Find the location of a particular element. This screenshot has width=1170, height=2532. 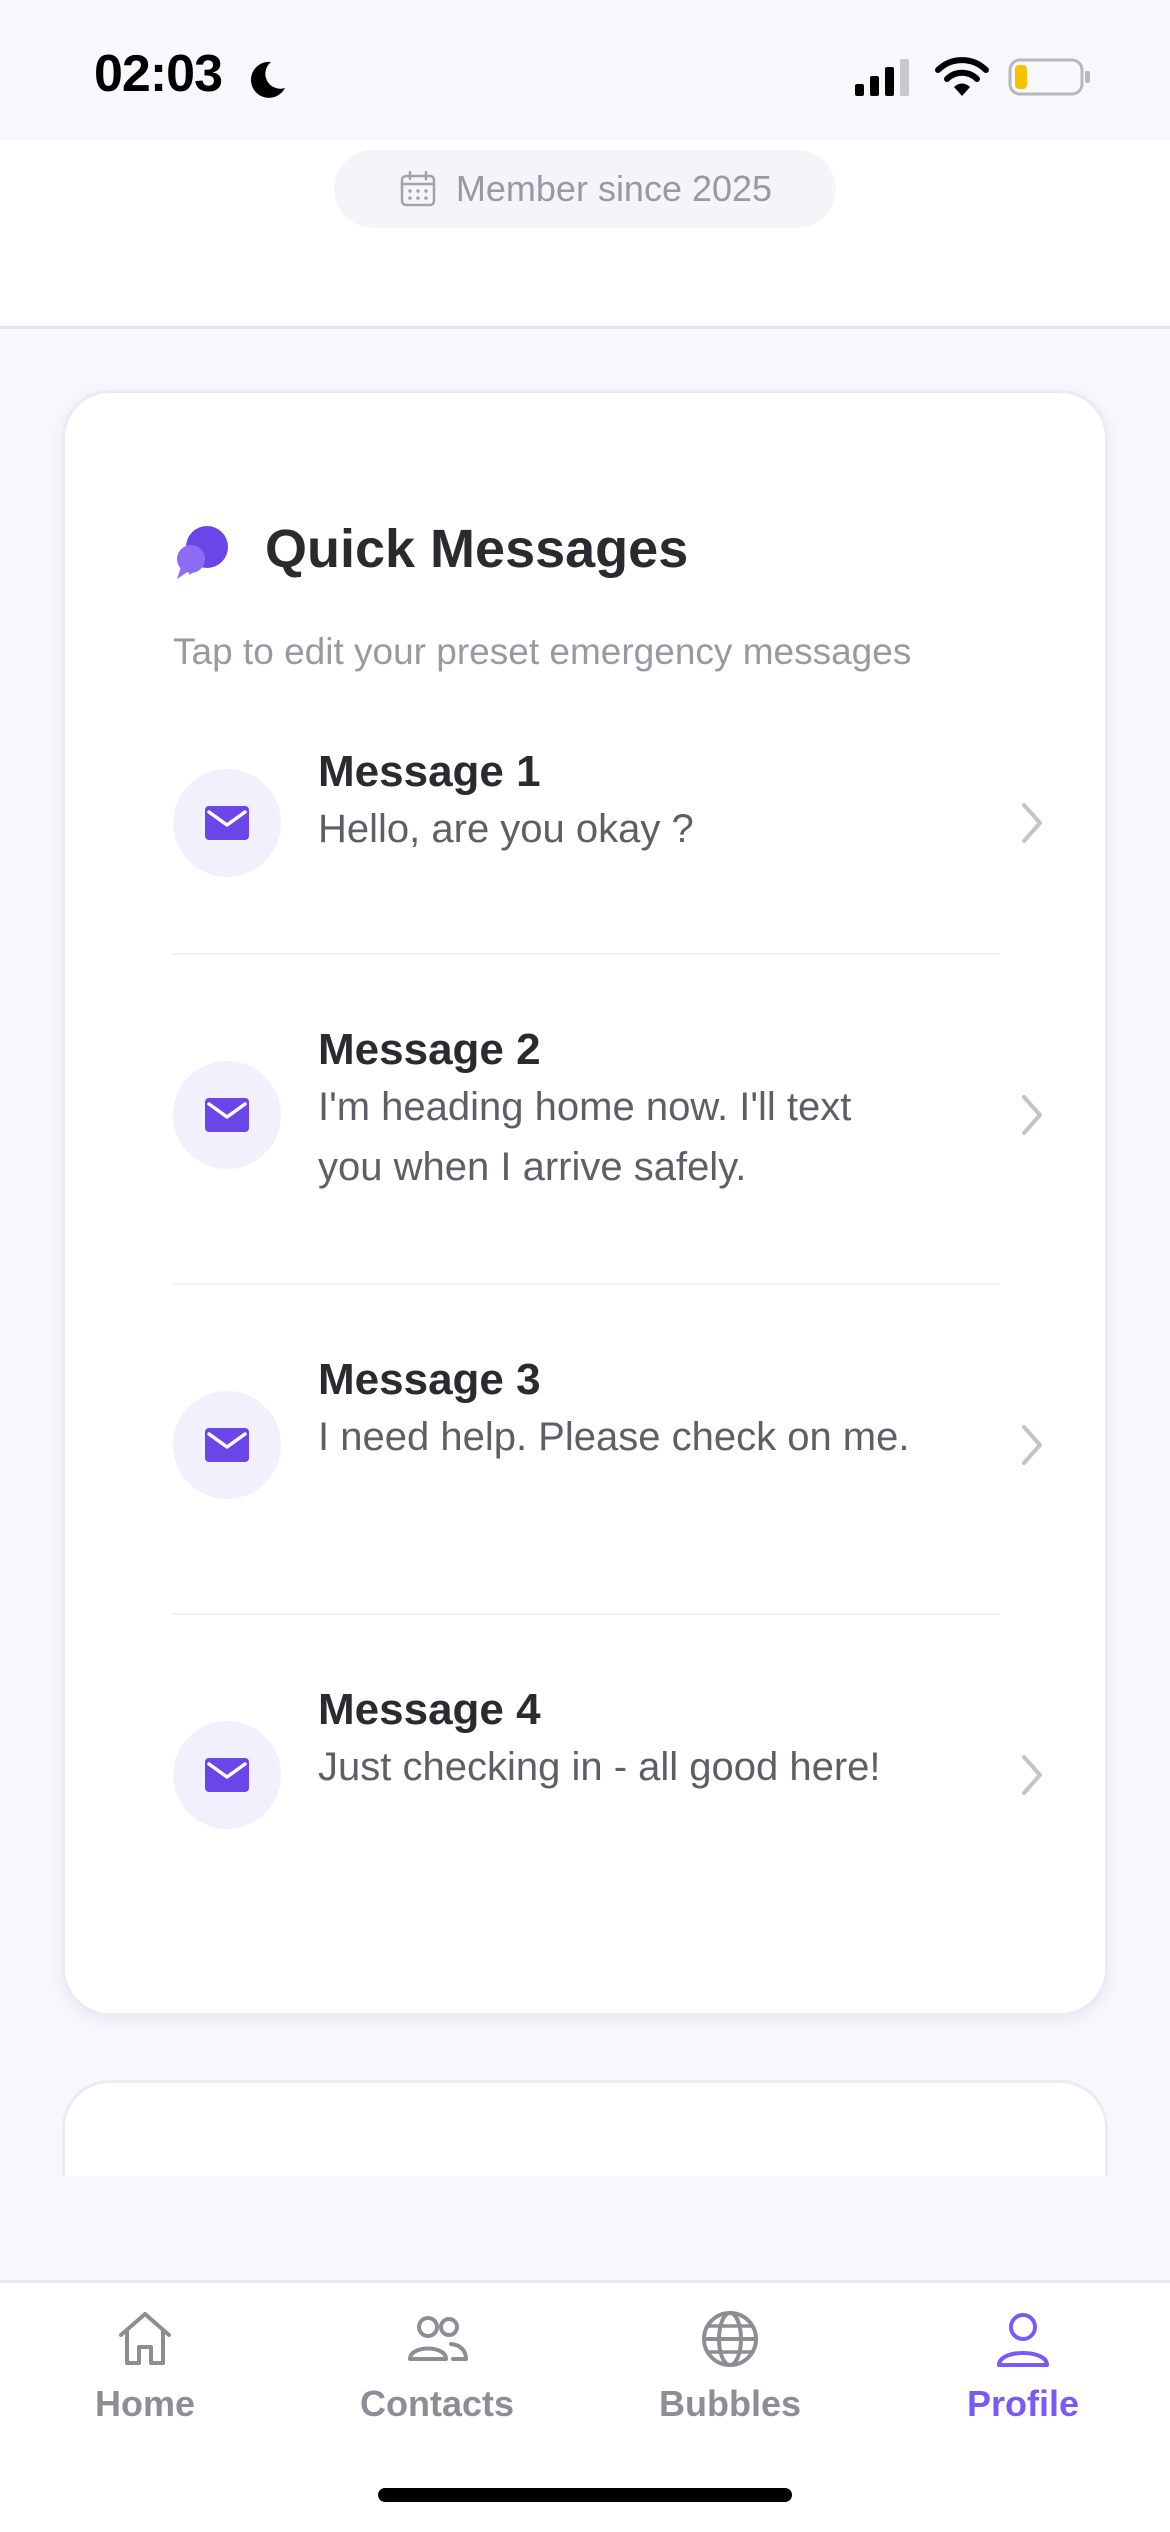

message-title: Message 2 is located at coordinates (429, 1049).